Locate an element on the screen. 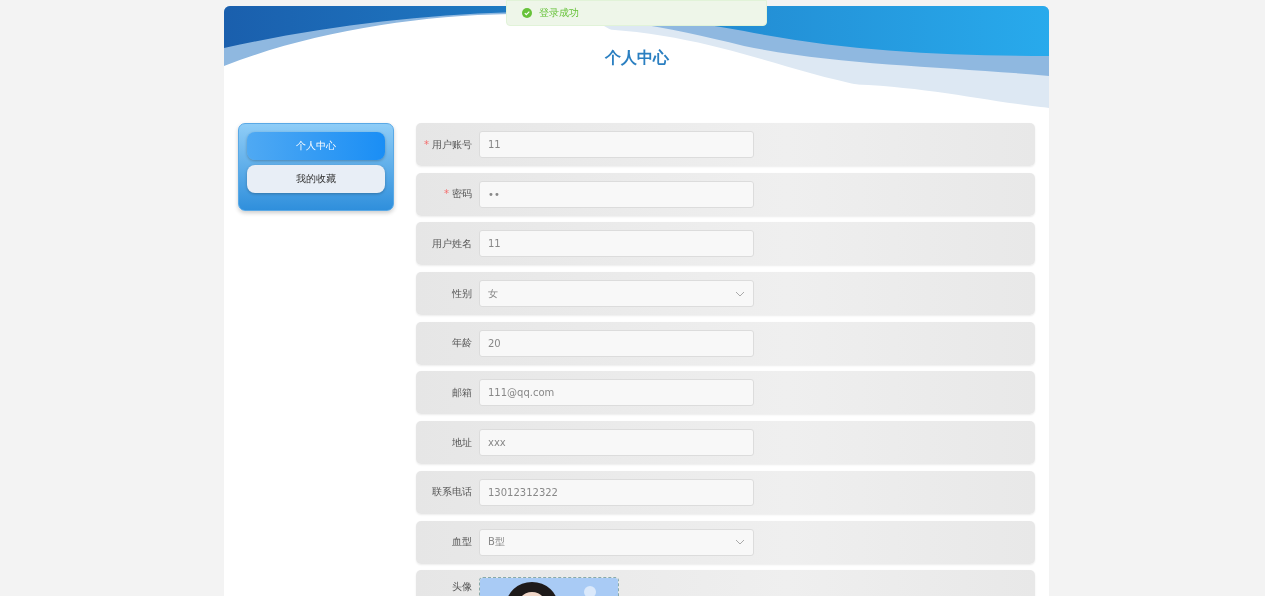  input-field: 20 is located at coordinates (616, 343).